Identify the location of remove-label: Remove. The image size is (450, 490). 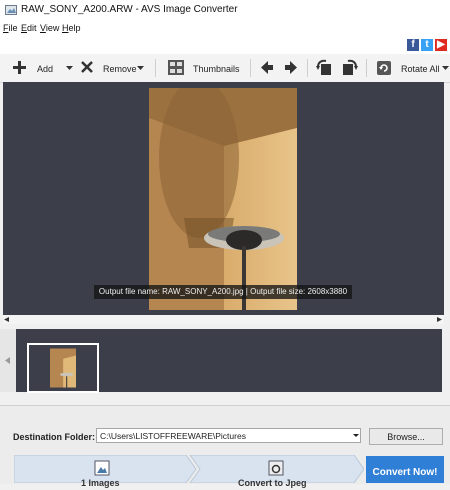
(120, 69).